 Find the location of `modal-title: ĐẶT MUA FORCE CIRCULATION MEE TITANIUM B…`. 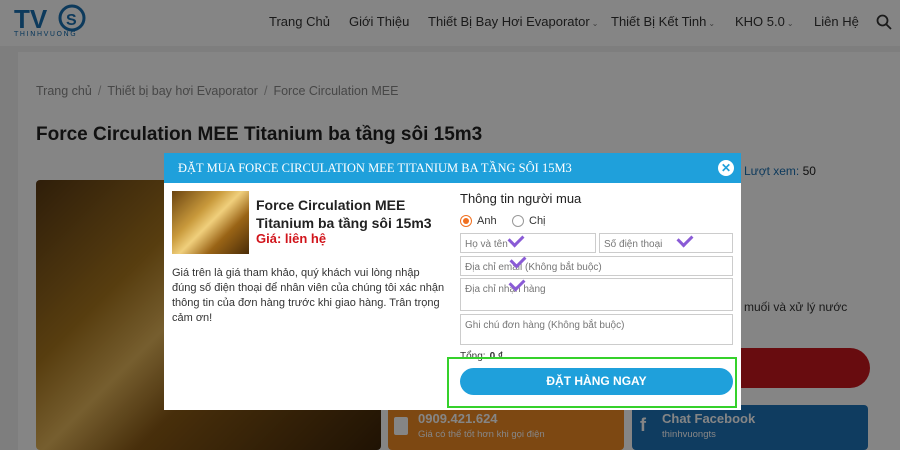

modal-title: ĐẶT MUA FORCE CIRCULATION MEE TITANIUM B… is located at coordinates (375, 168).